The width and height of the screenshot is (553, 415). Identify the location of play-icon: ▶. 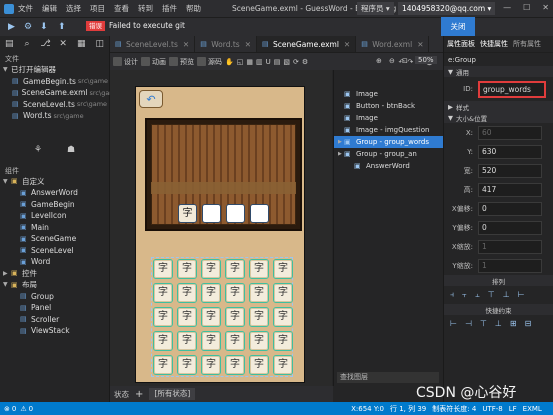
(11, 27).